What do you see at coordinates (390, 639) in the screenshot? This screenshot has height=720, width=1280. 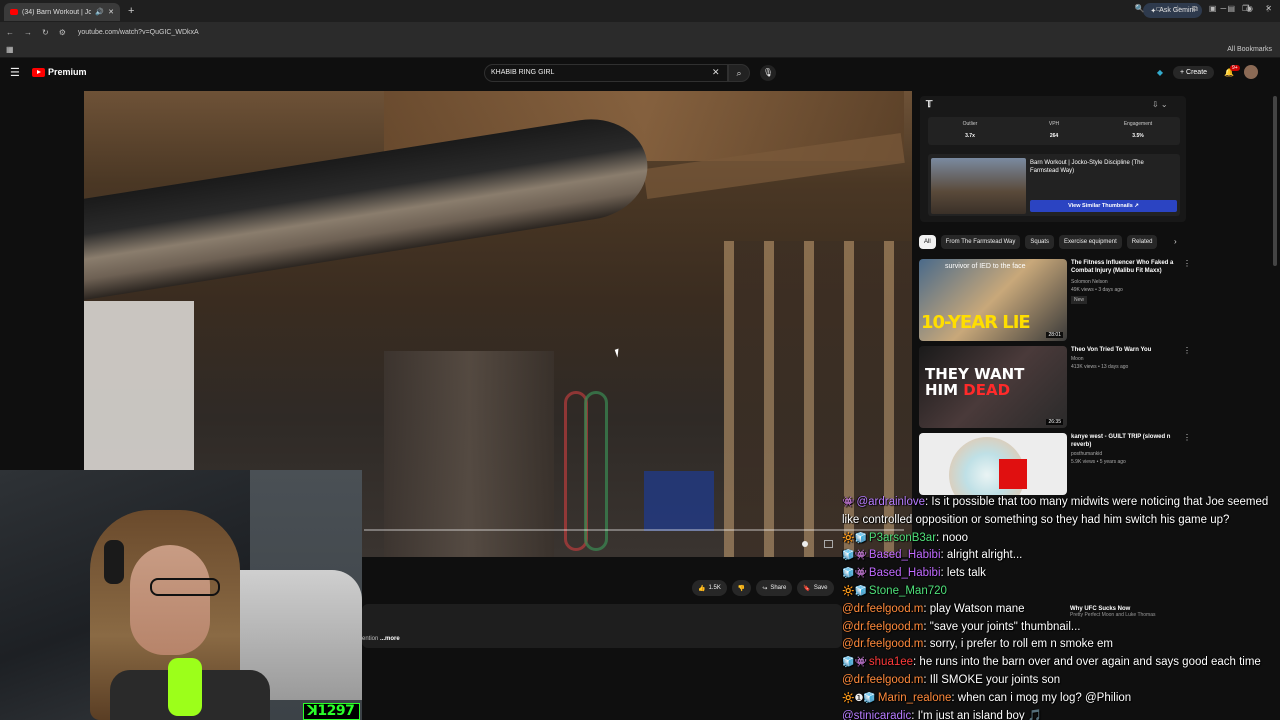 I see `more-link: ...more` at bounding box center [390, 639].